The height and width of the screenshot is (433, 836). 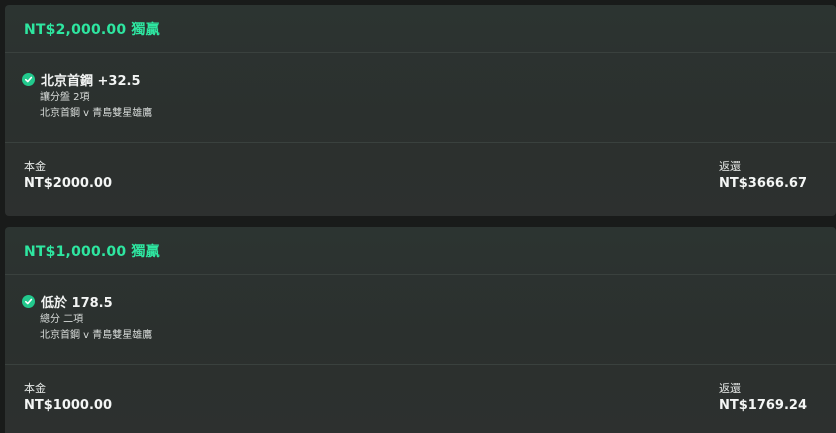 I want to click on selection-line: 北京首鋼 +32.5, so click(x=429, y=79).